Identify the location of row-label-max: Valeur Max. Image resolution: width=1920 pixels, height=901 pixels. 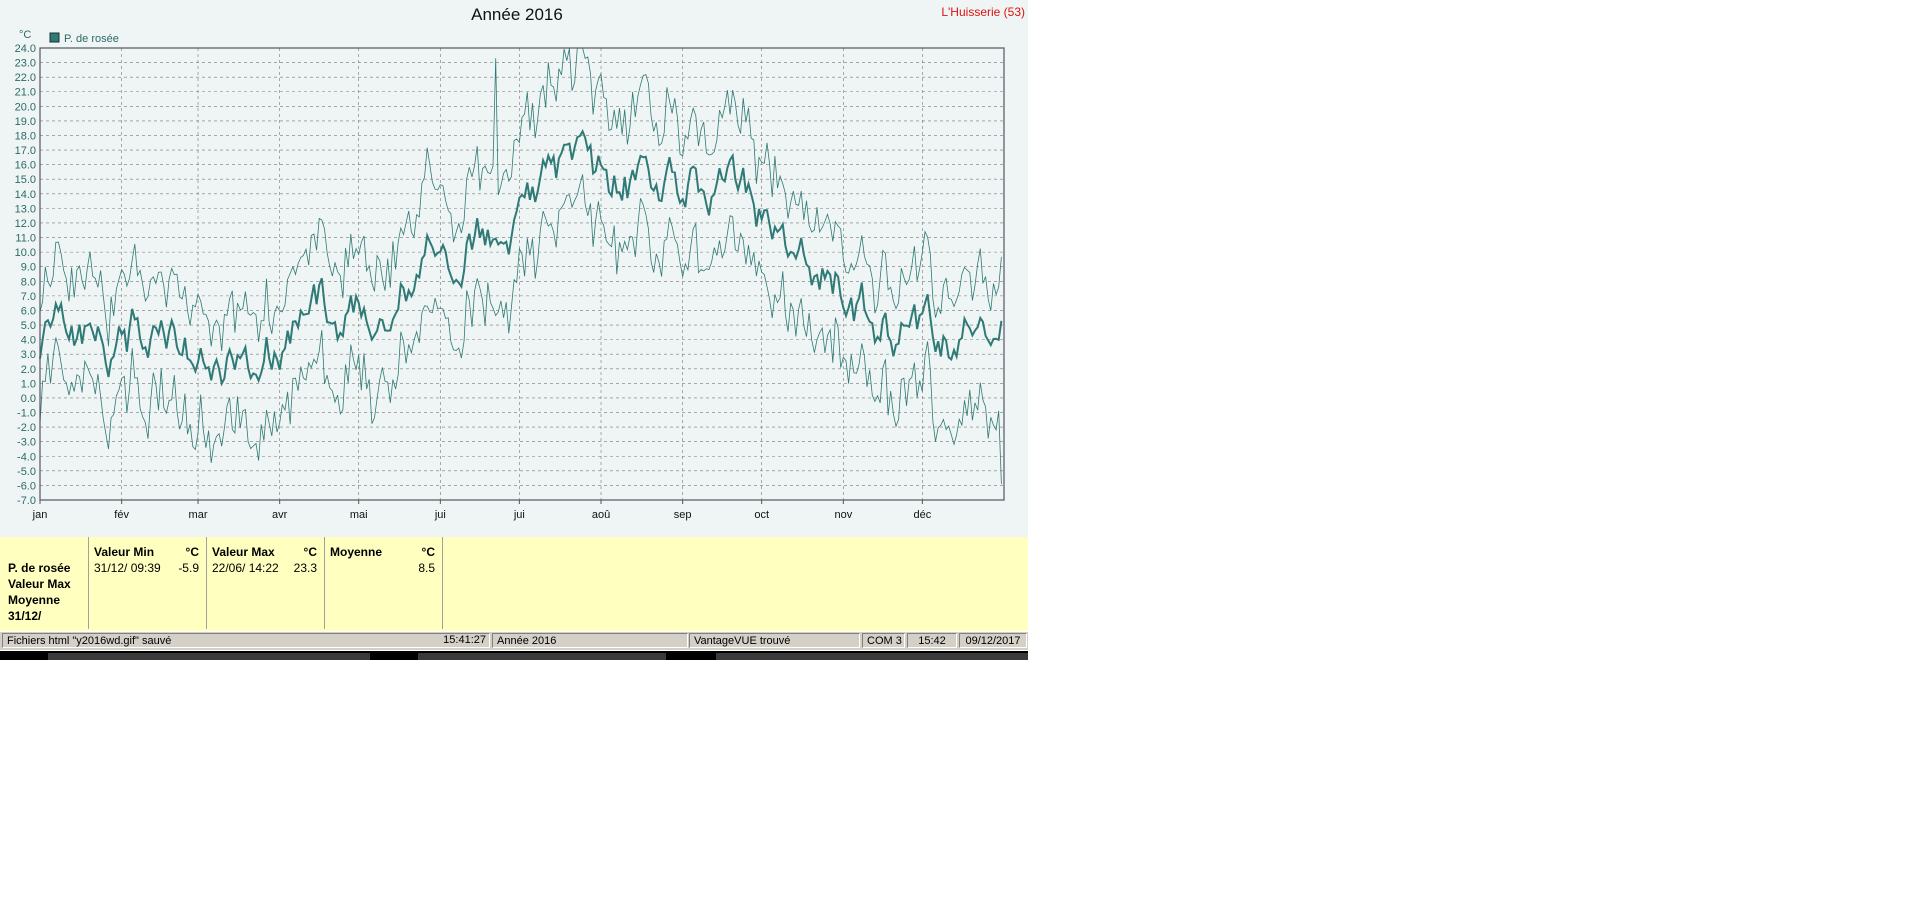
(39, 584).